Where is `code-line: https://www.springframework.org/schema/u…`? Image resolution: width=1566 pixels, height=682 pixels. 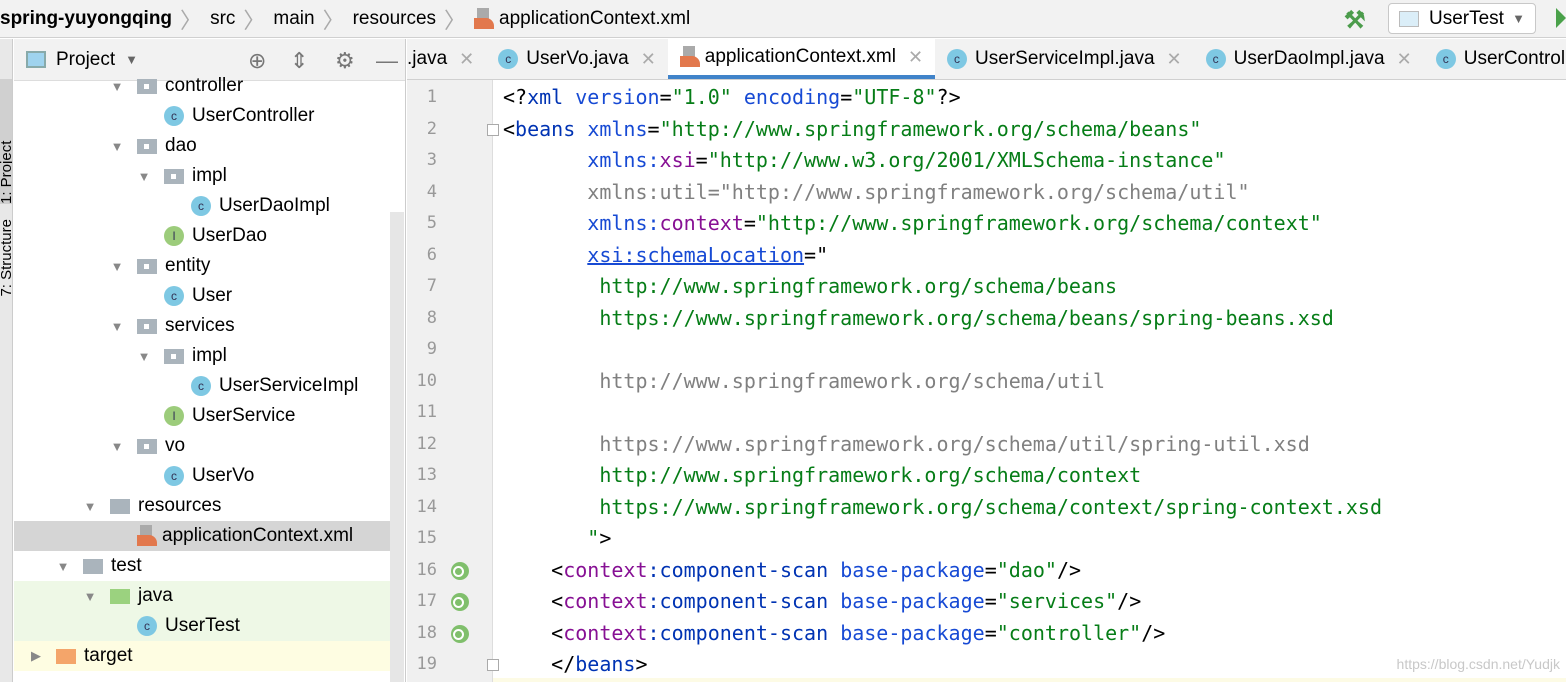 code-line: https://www.springframework.org/schema/u… is located at coordinates (906, 444).